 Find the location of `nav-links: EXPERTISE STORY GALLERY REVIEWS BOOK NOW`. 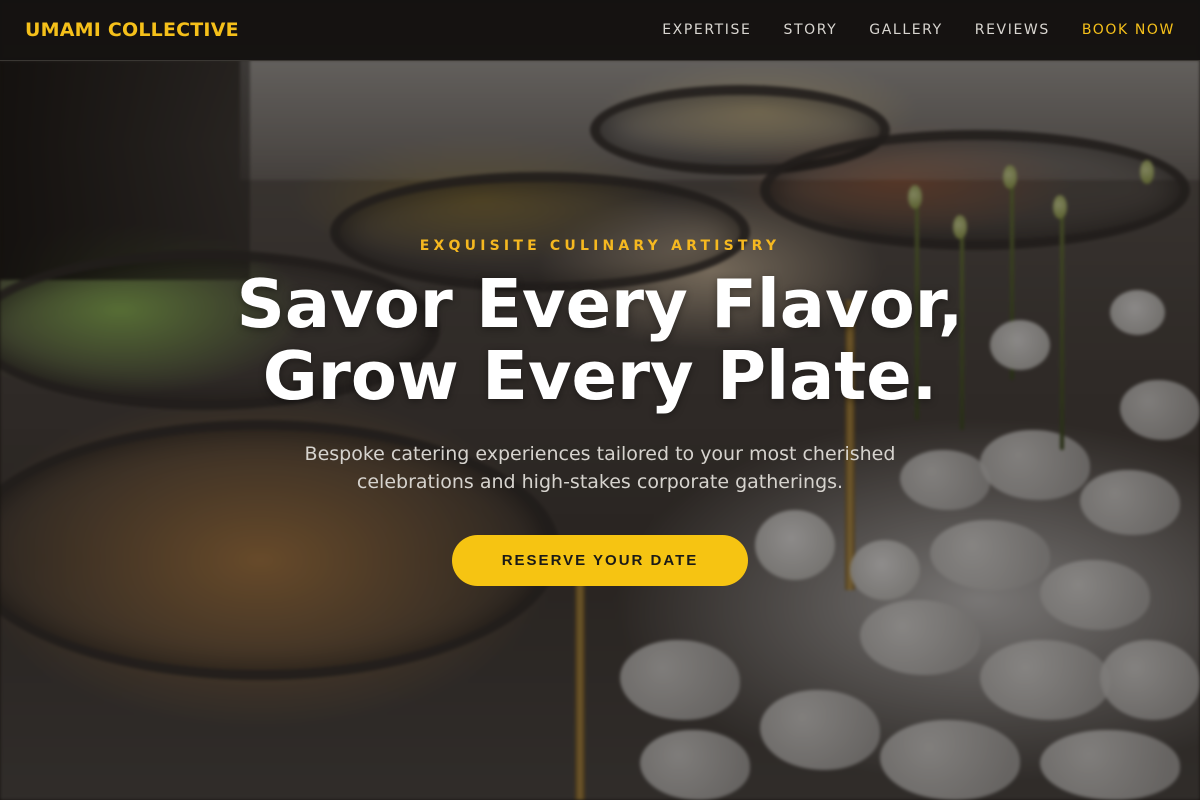

nav-links: EXPERTISE STORY GALLERY REVIEWS BOOK NOW is located at coordinates (918, 30).